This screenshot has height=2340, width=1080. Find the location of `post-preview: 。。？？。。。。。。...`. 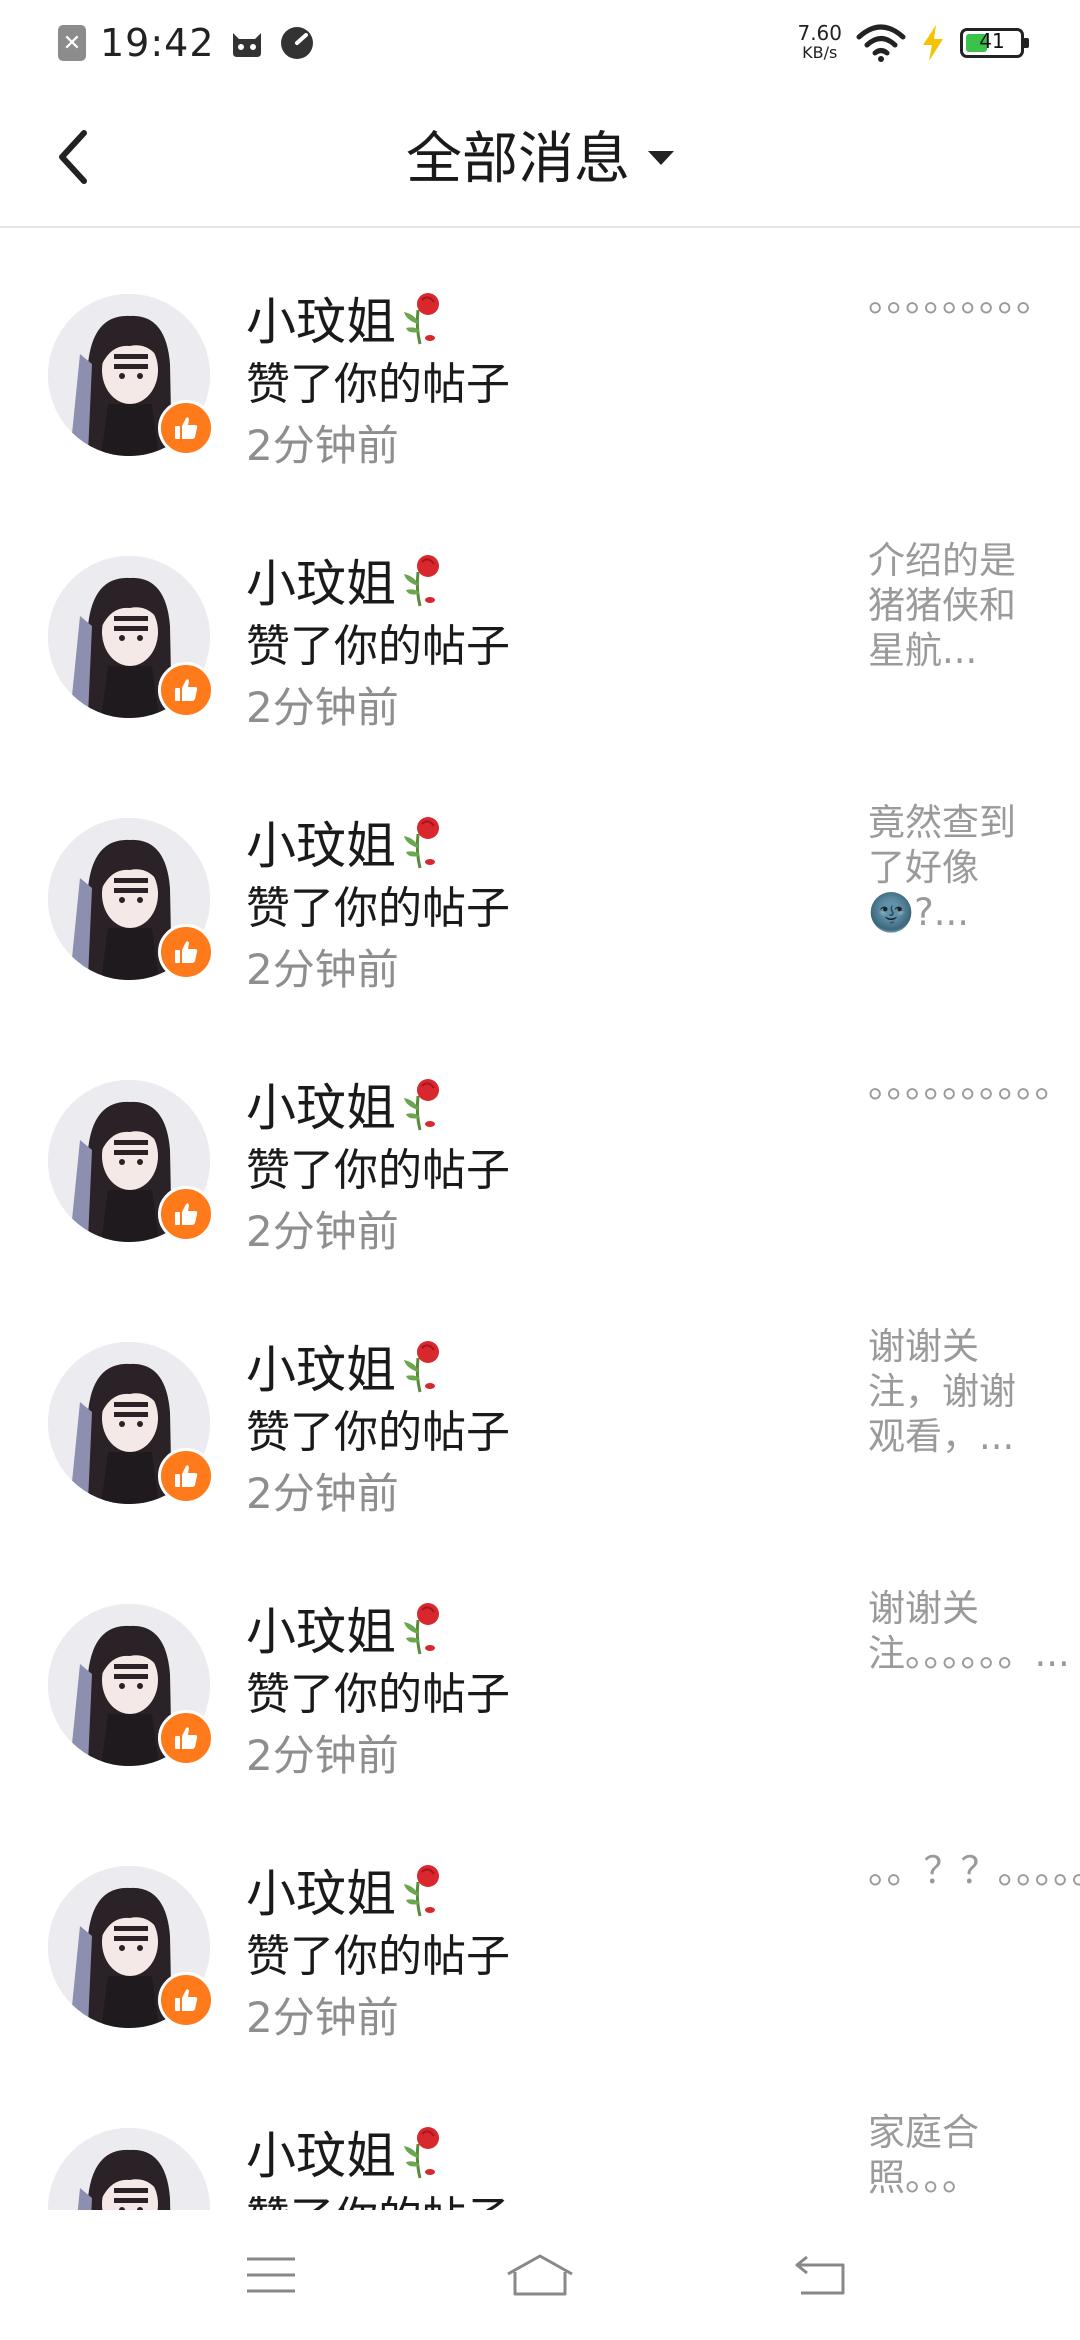

post-preview: 。。？？。。。。。。... is located at coordinates (974, 1870).